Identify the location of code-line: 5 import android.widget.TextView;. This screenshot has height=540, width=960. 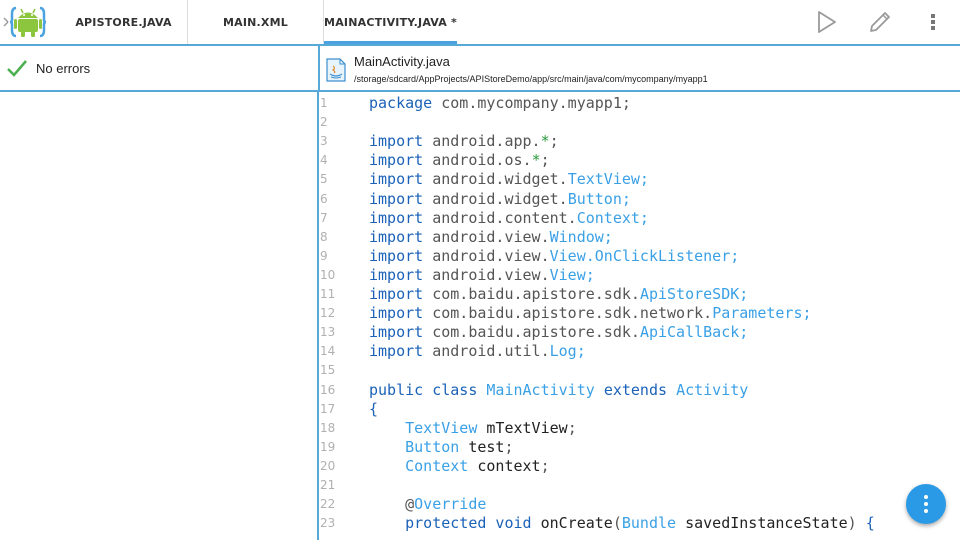
(639, 179).